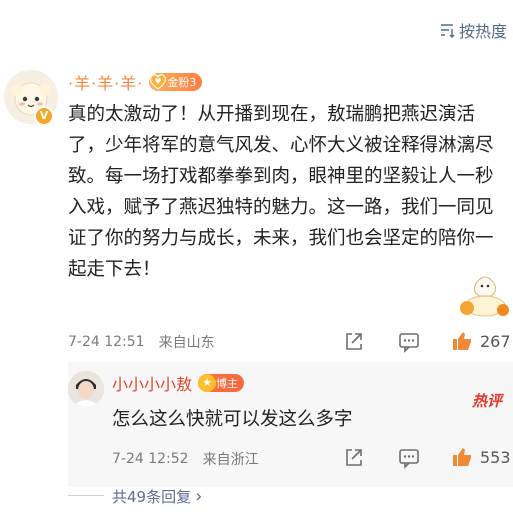 This screenshot has width=513, height=518. Describe the element at coordinates (86, 495) in the screenshot. I see `divider` at that location.